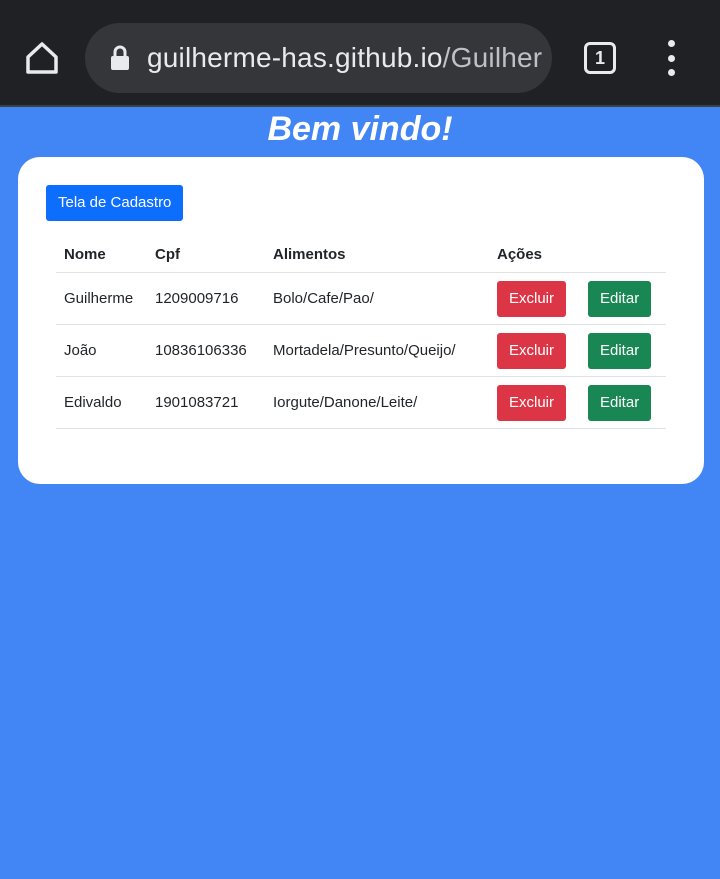  What do you see at coordinates (206, 402) in the screenshot?
I see `cell-cpf: 1901083721` at bounding box center [206, 402].